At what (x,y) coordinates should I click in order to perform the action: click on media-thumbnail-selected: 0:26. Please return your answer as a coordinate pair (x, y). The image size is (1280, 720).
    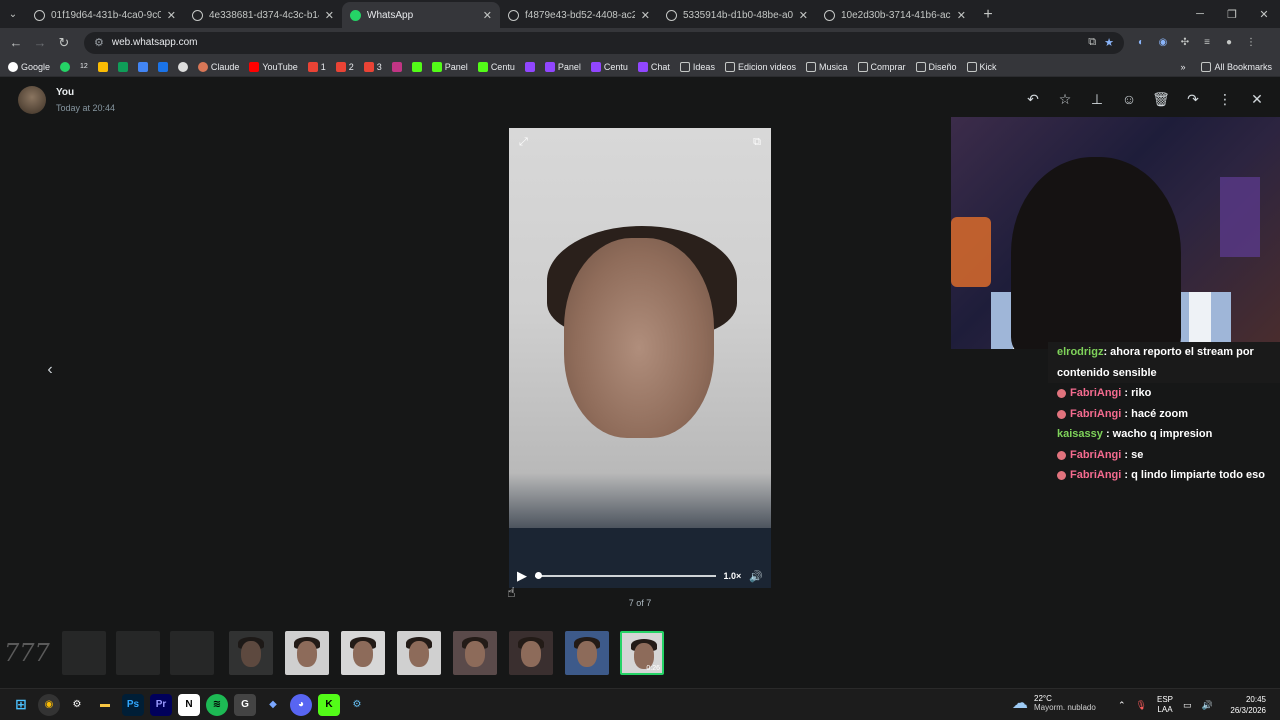
    Looking at the image, I should click on (642, 653).